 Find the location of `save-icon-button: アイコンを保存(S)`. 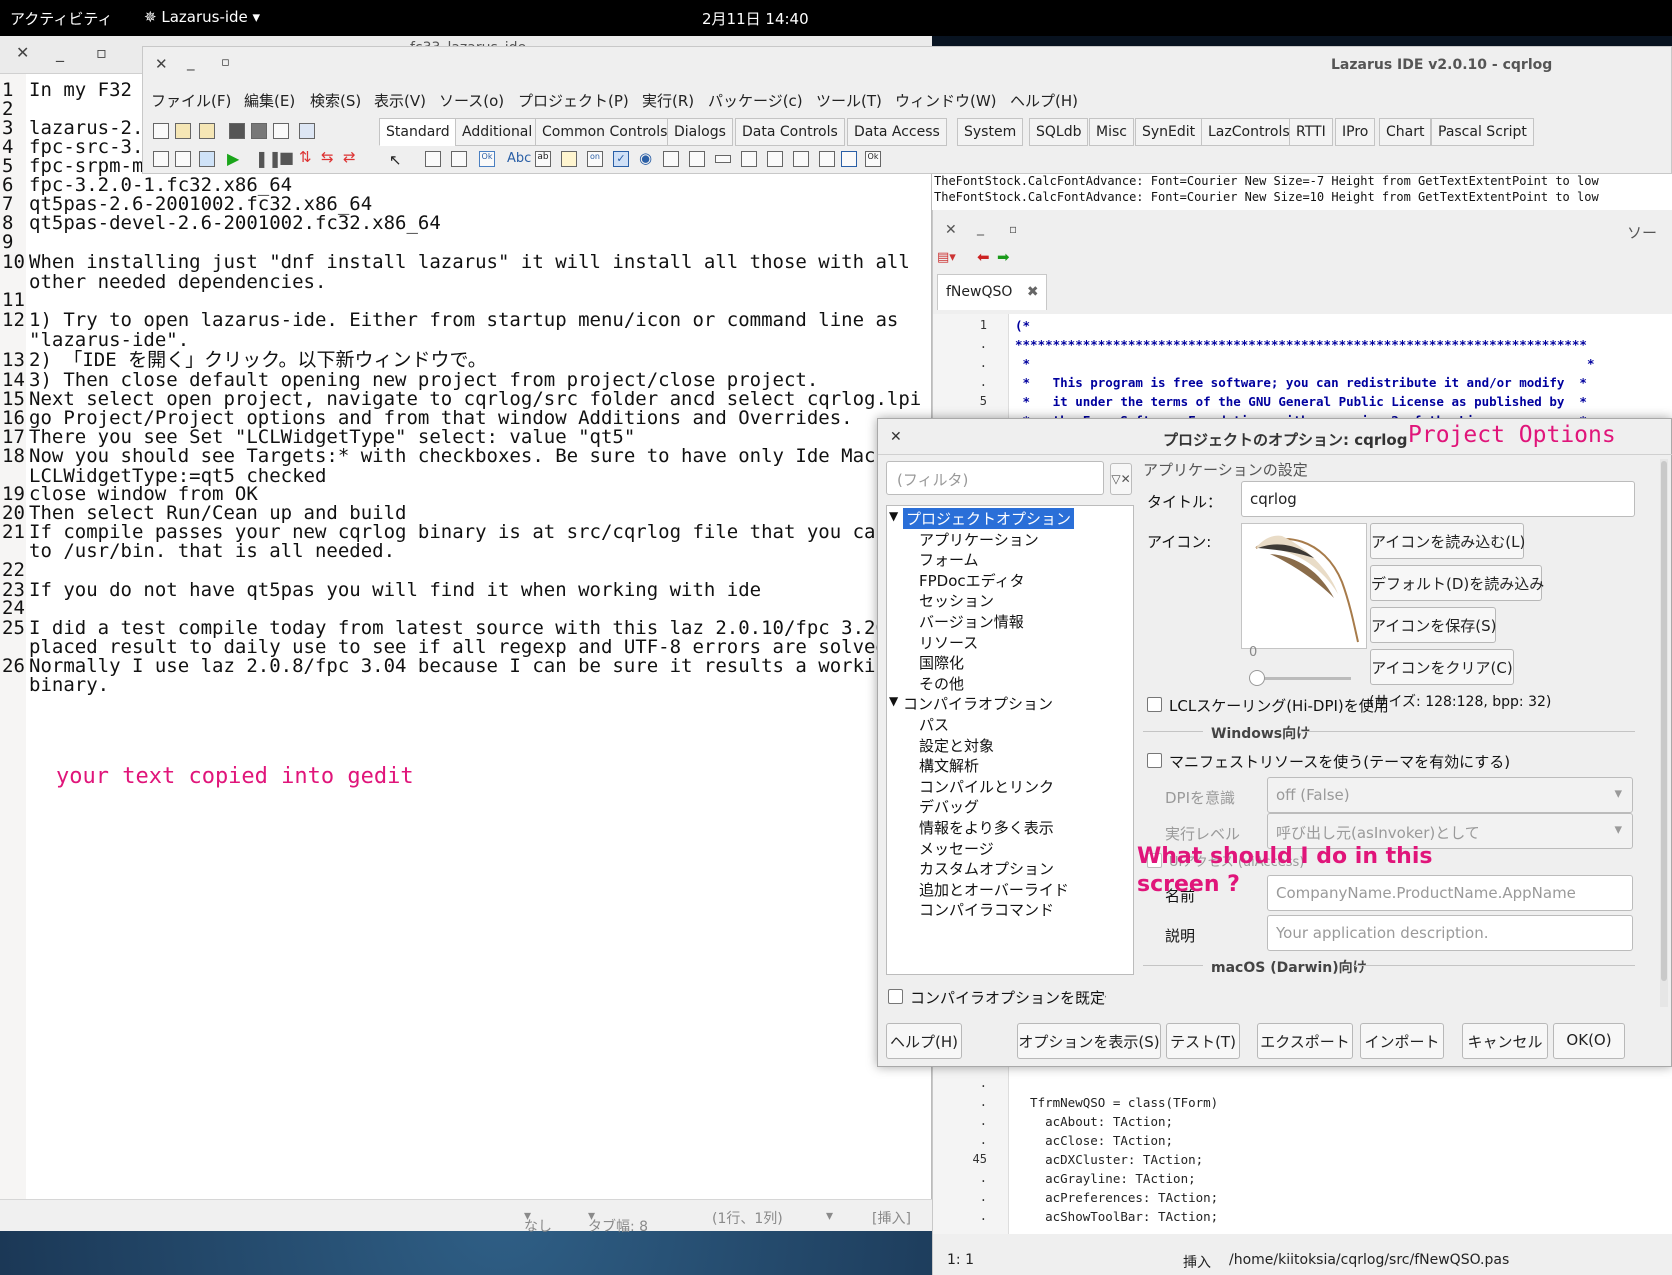

save-icon-button: アイコンを保存(S) is located at coordinates (1433, 625).